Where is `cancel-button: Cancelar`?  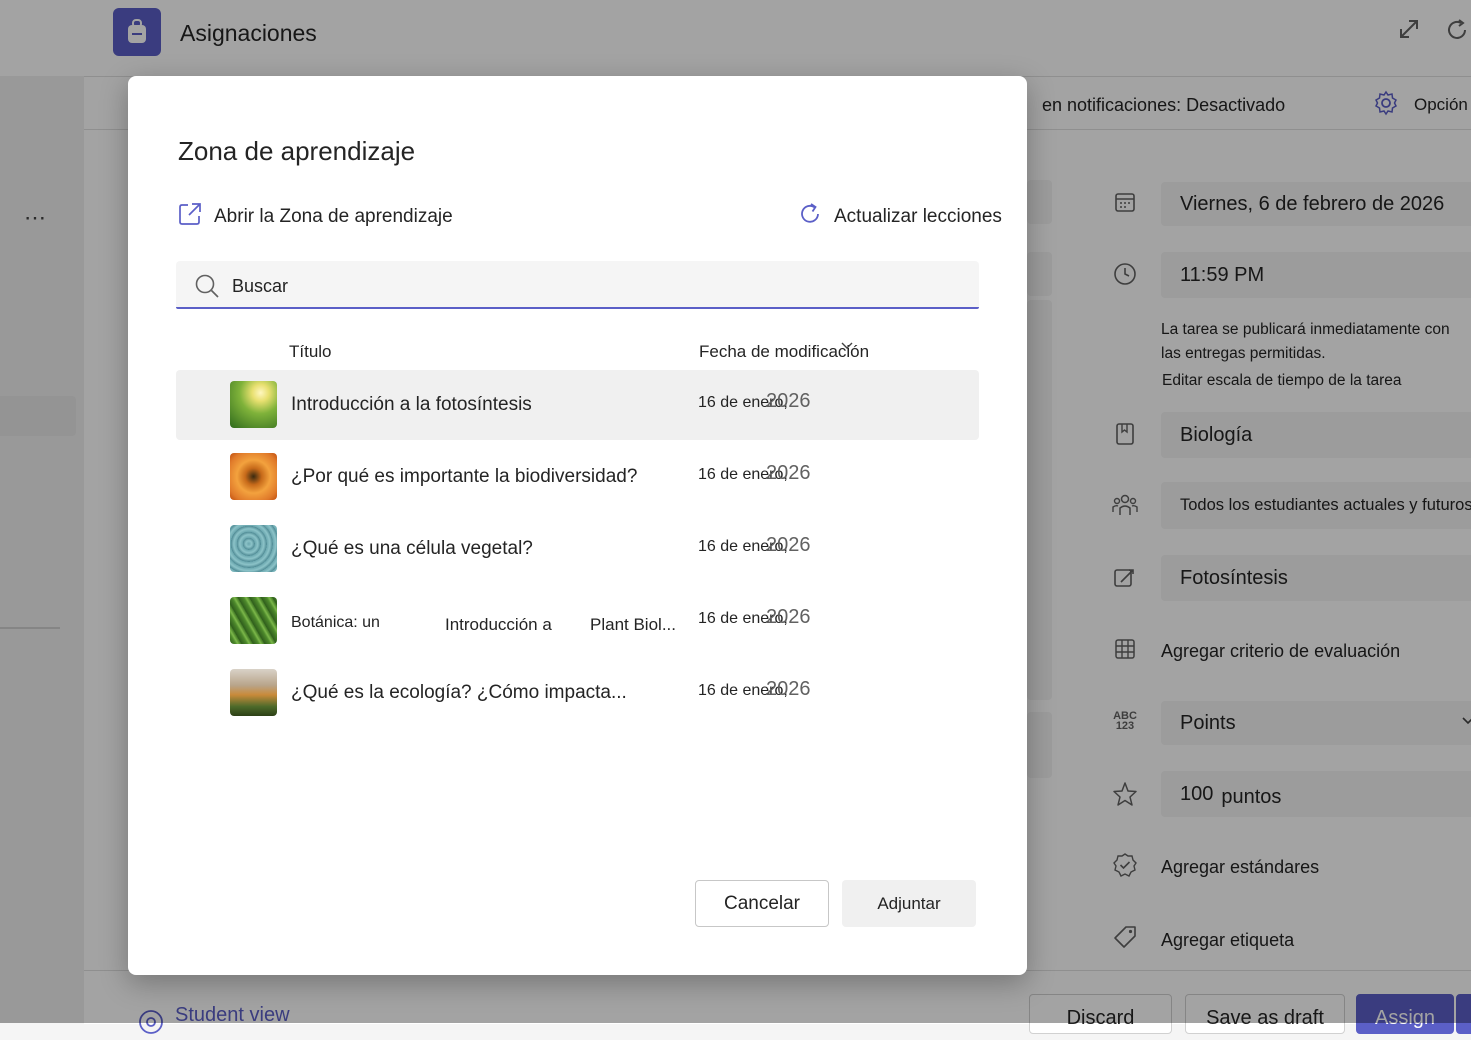 cancel-button: Cancelar is located at coordinates (762, 903).